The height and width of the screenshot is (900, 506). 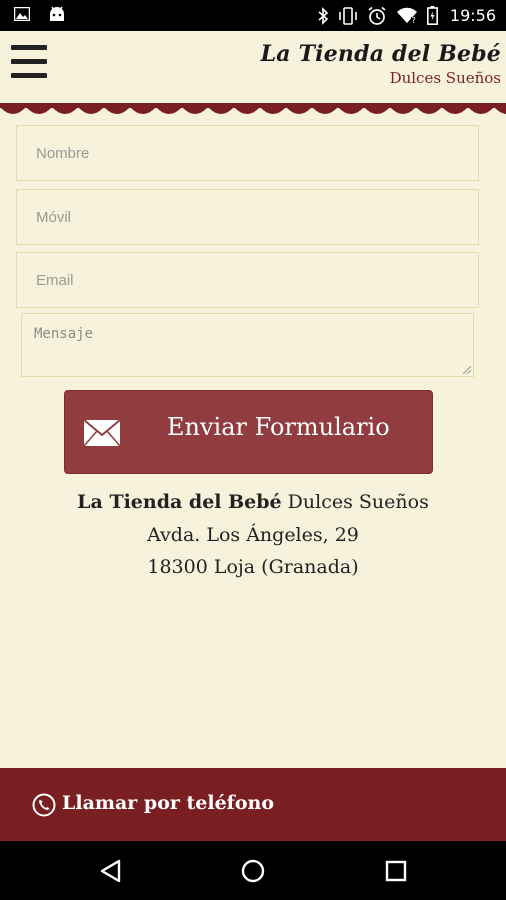 What do you see at coordinates (112, 871) in the screenshot?
I see `back-icon` at bounding box center [112, 871].